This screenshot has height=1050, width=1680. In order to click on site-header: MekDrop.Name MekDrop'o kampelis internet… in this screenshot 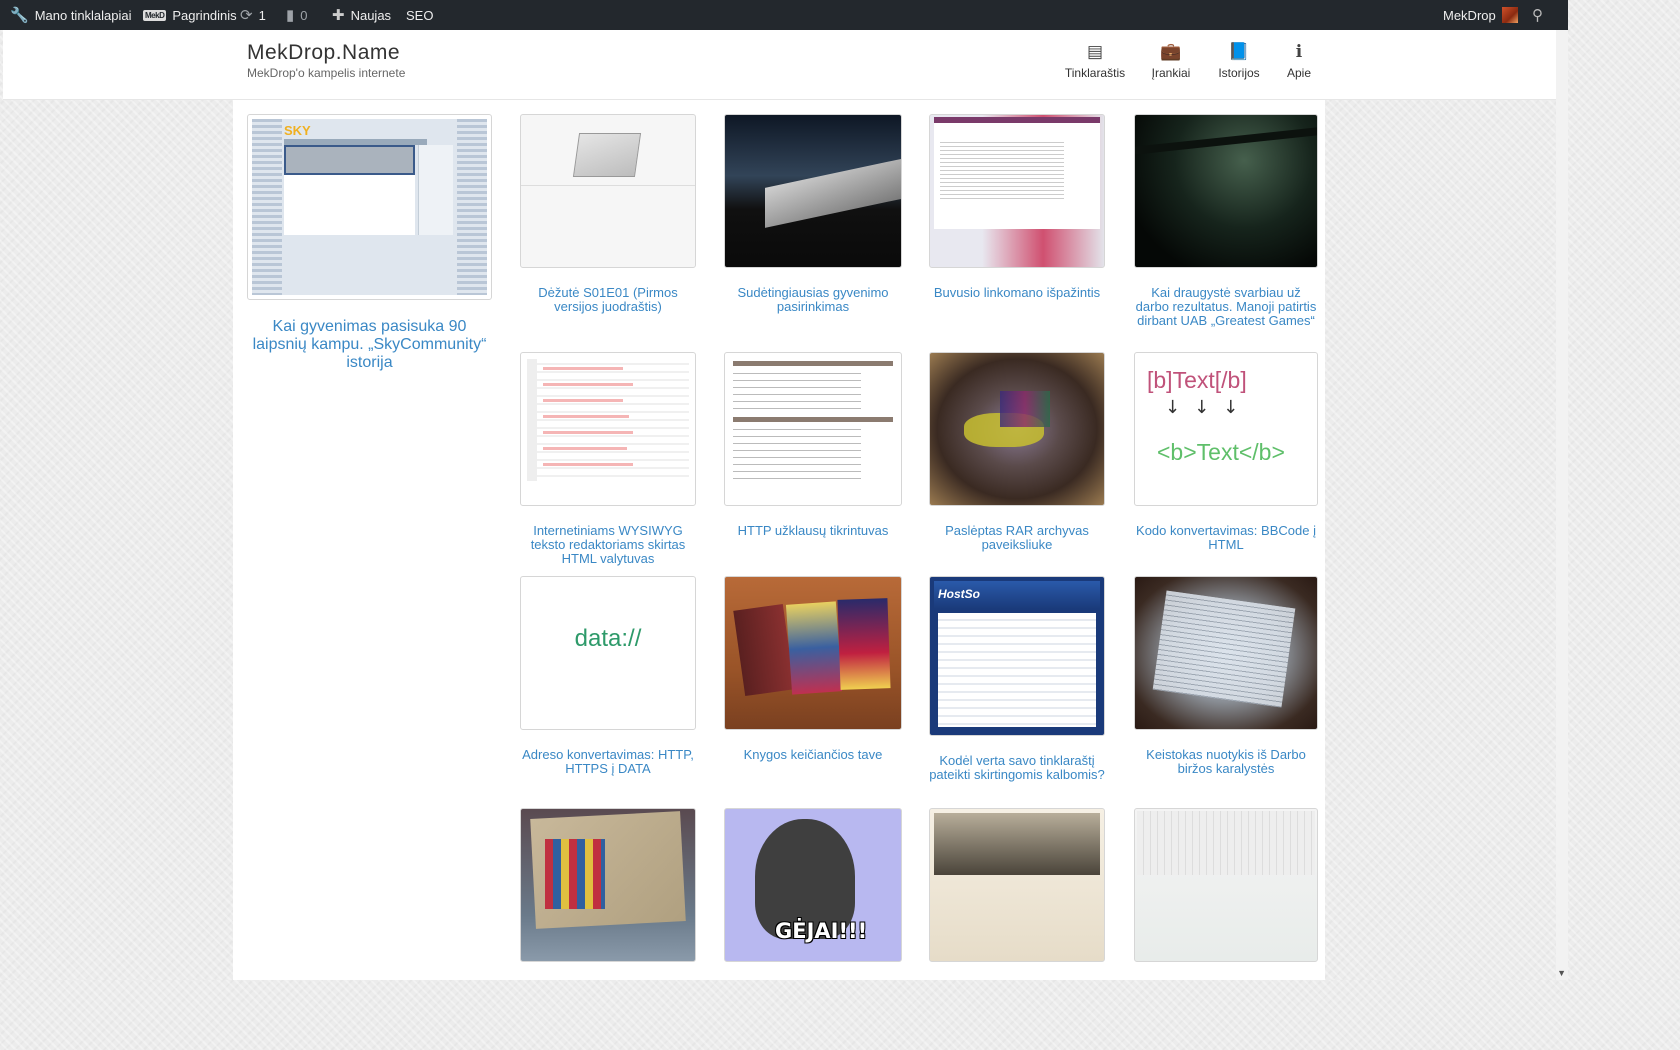, I will do `click(779, 65)`.